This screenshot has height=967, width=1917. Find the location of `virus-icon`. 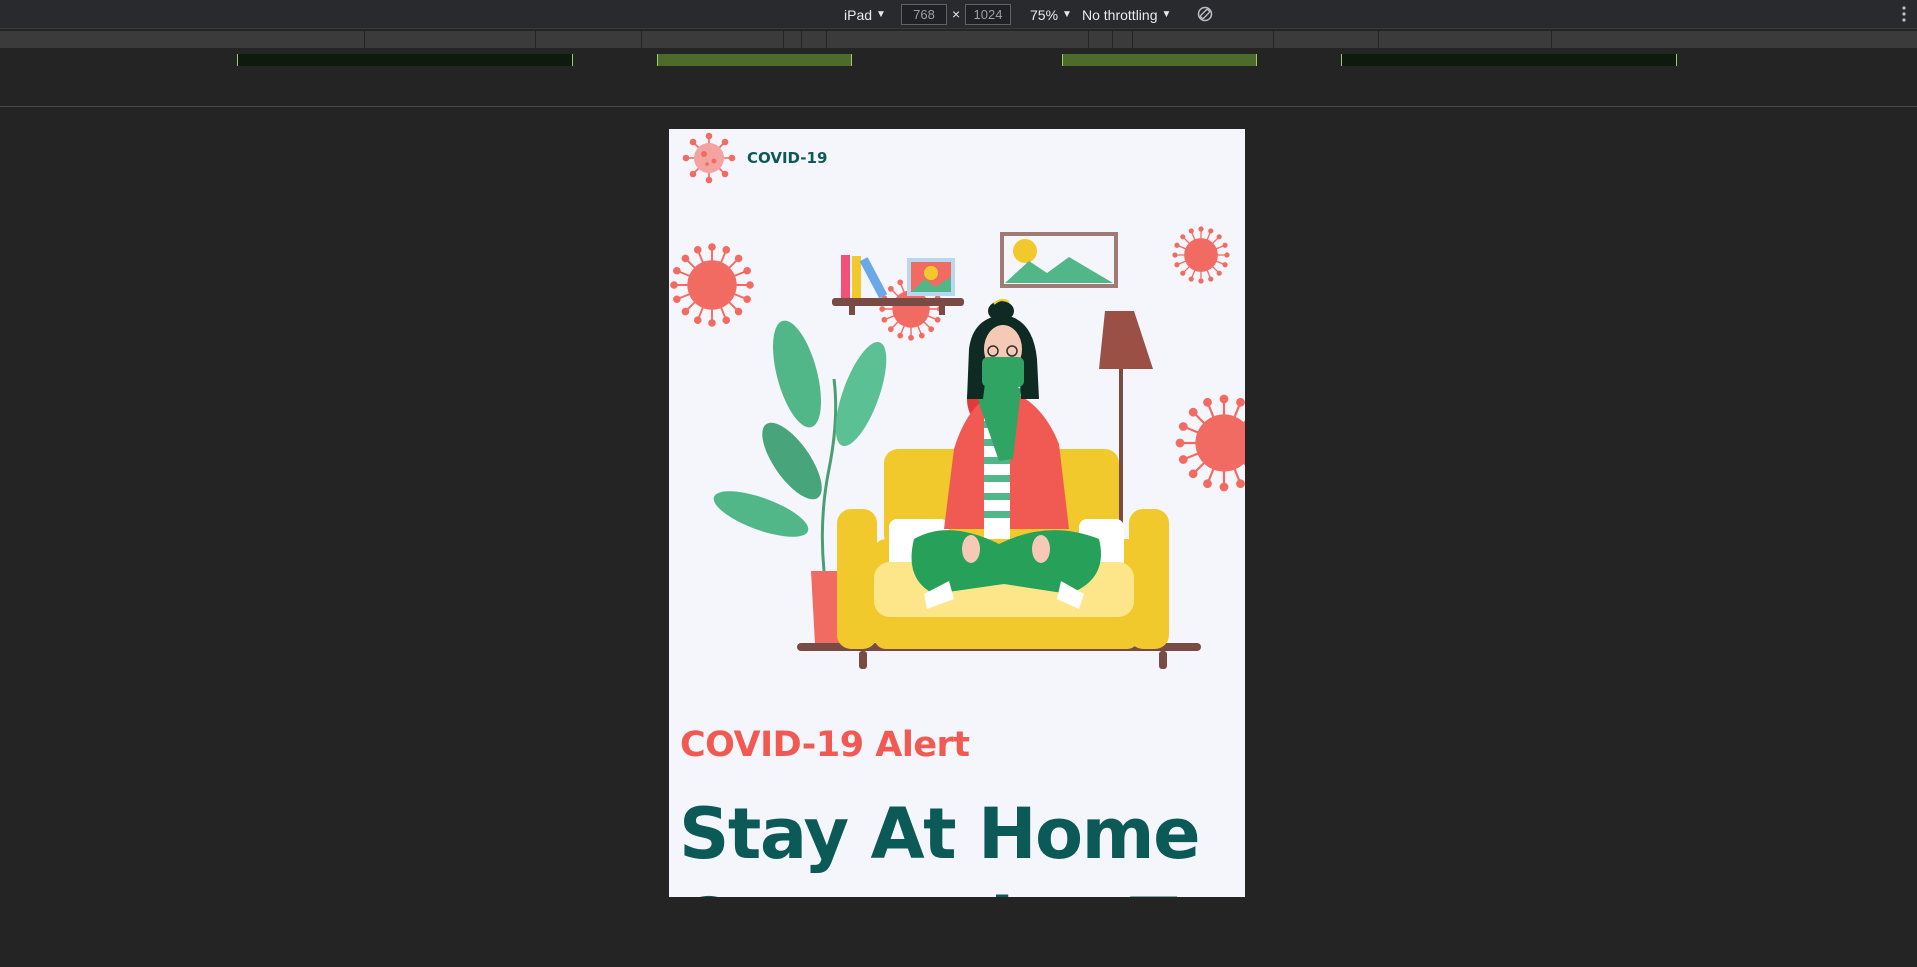

virus-icon is located at coordinates (709, 158).